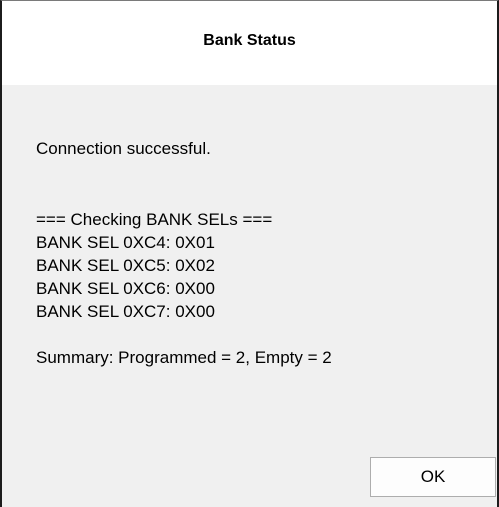 Image resolution: width=499 pixels, height=507 pixels. I want to click on dialog-title: Bank Status, so click(249, 40).